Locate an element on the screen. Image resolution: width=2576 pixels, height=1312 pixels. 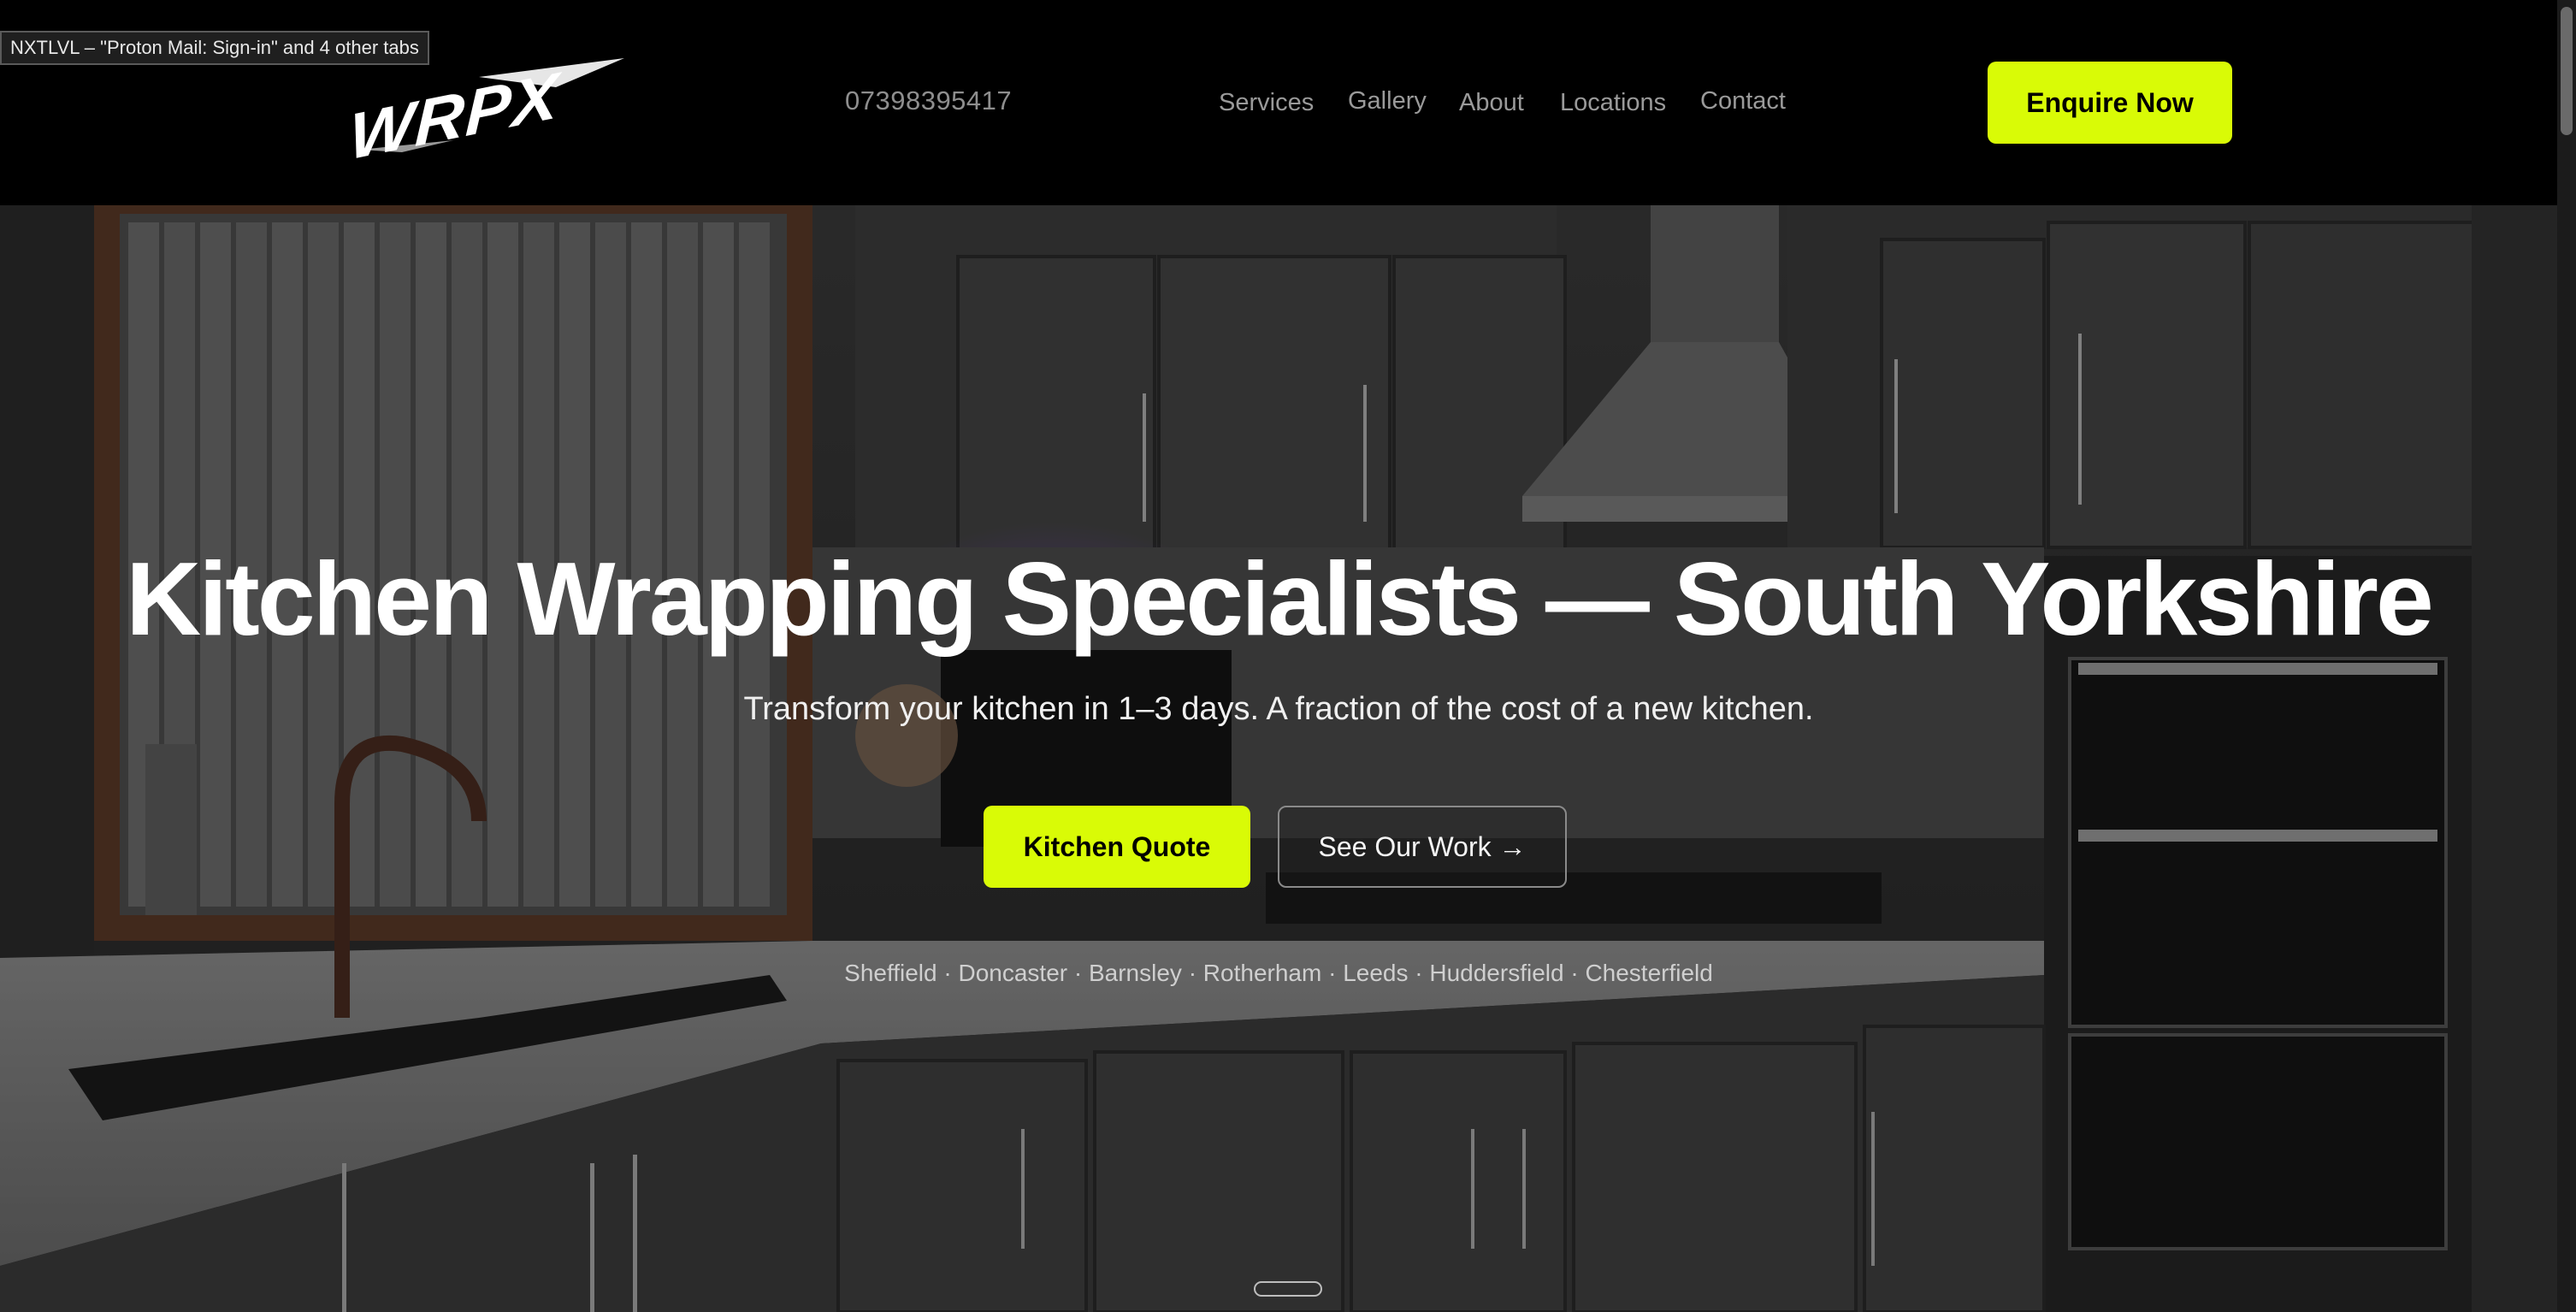
page-scrollbar-track is located at coordinates (2566, 656).